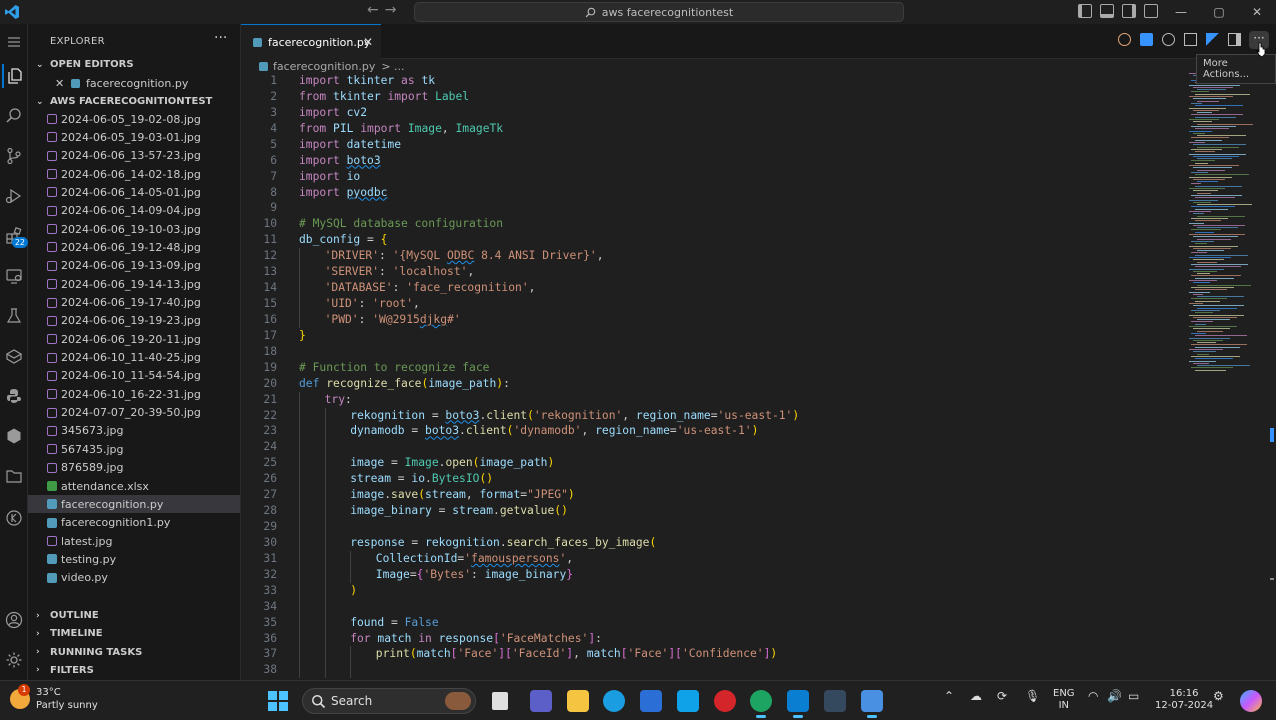 This screenshot has height=720, width=1276. Describe the element at coordinates (134, 578) in the screenshot. I see `file-tree-item: video.py` at that location.